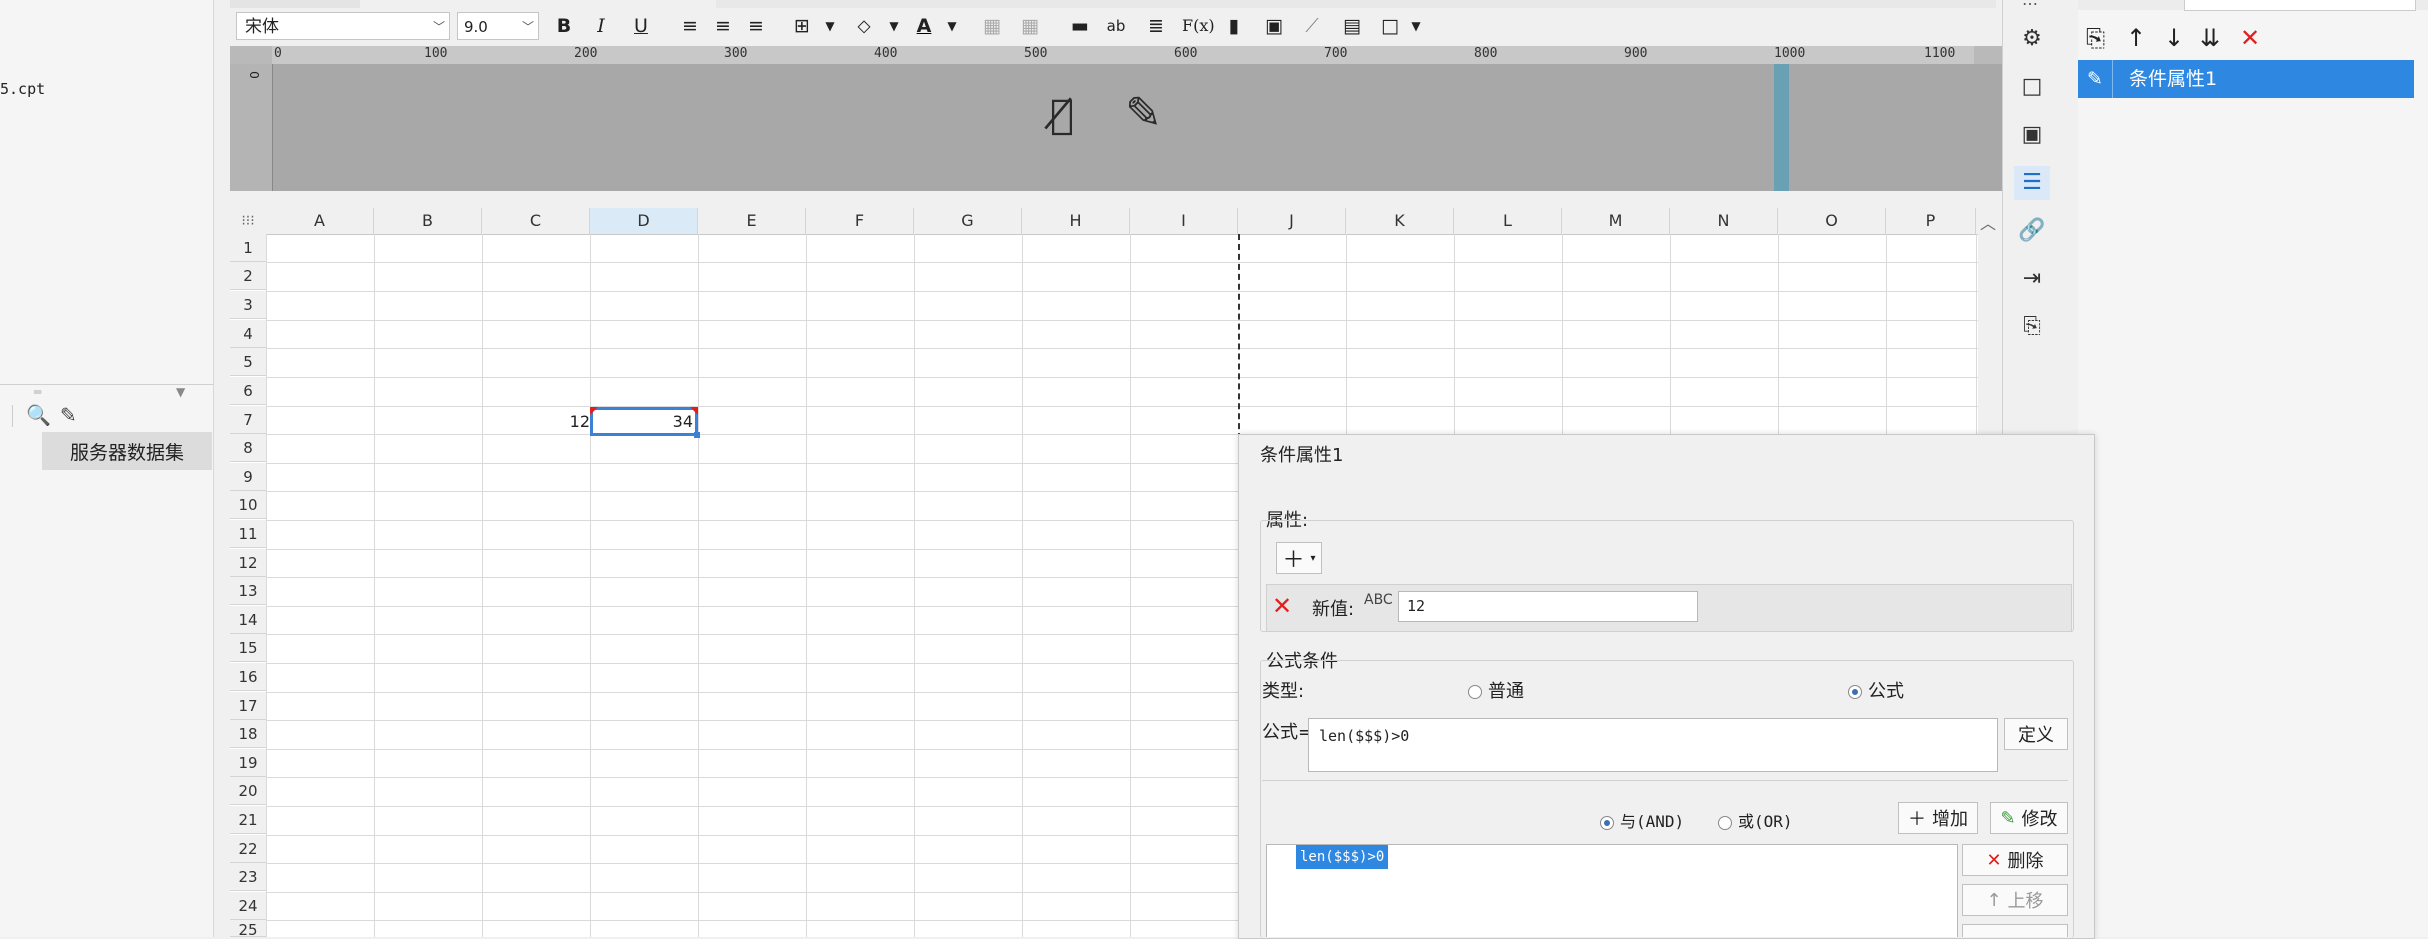 The image size is (2428, 939). What do you see at coordinates (1832, 221) in the screenshot?
I see `column-header: O` at bounding box center [1832, 221].